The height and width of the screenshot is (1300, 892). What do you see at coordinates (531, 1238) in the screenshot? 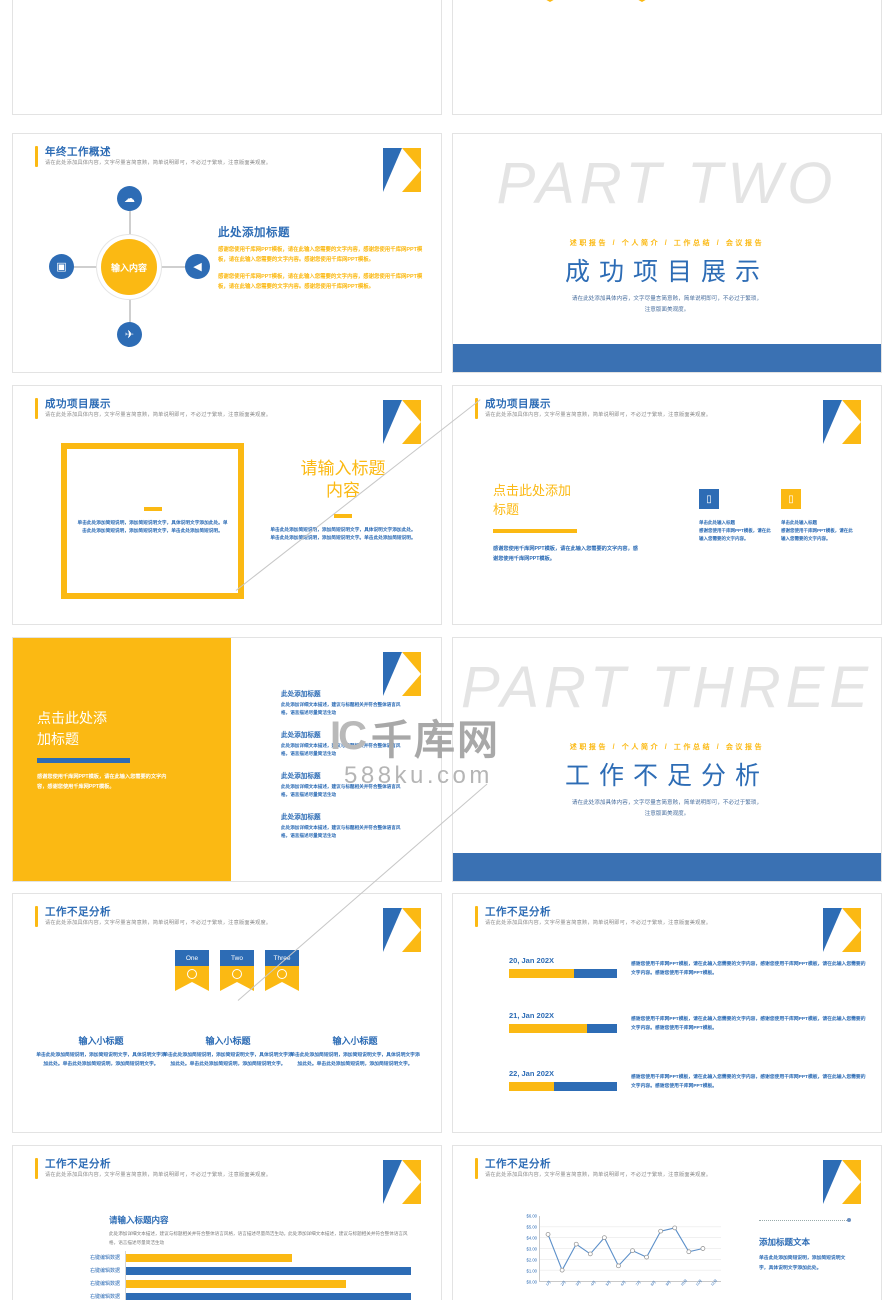
I see `y-tick: $4.00` at bounding box center [531, 1238].